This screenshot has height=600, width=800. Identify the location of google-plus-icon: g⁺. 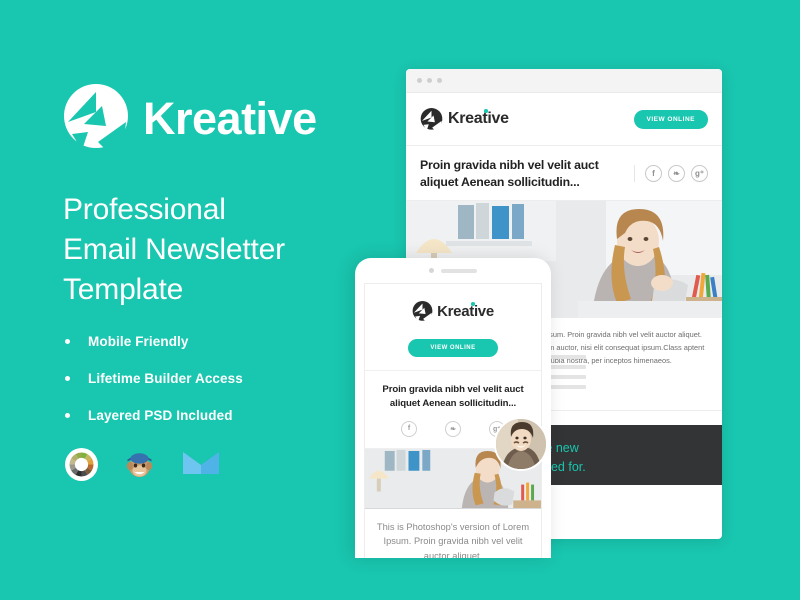
(699, 174).